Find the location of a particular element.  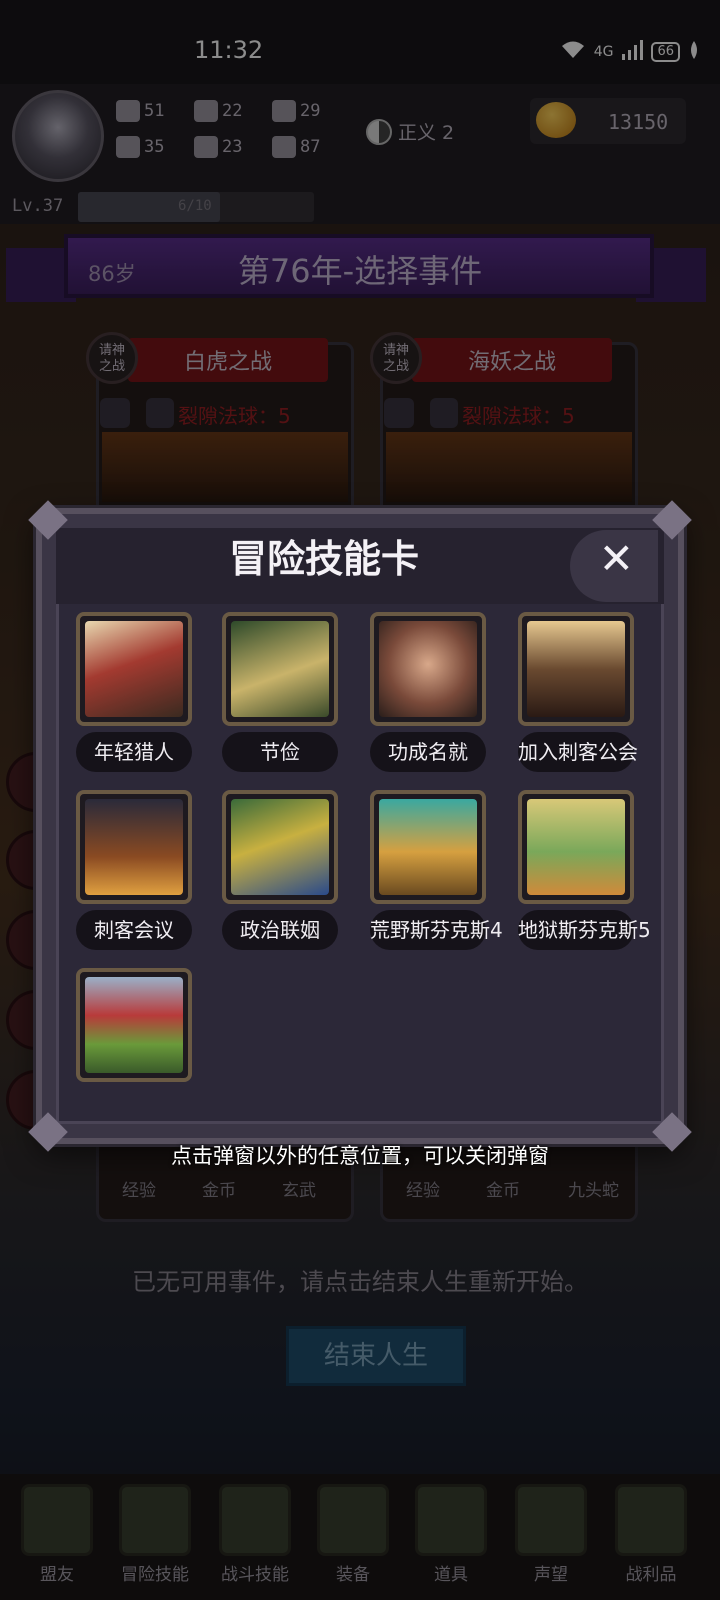

skill-card: 节俭 is located at coordinates (280, 692).